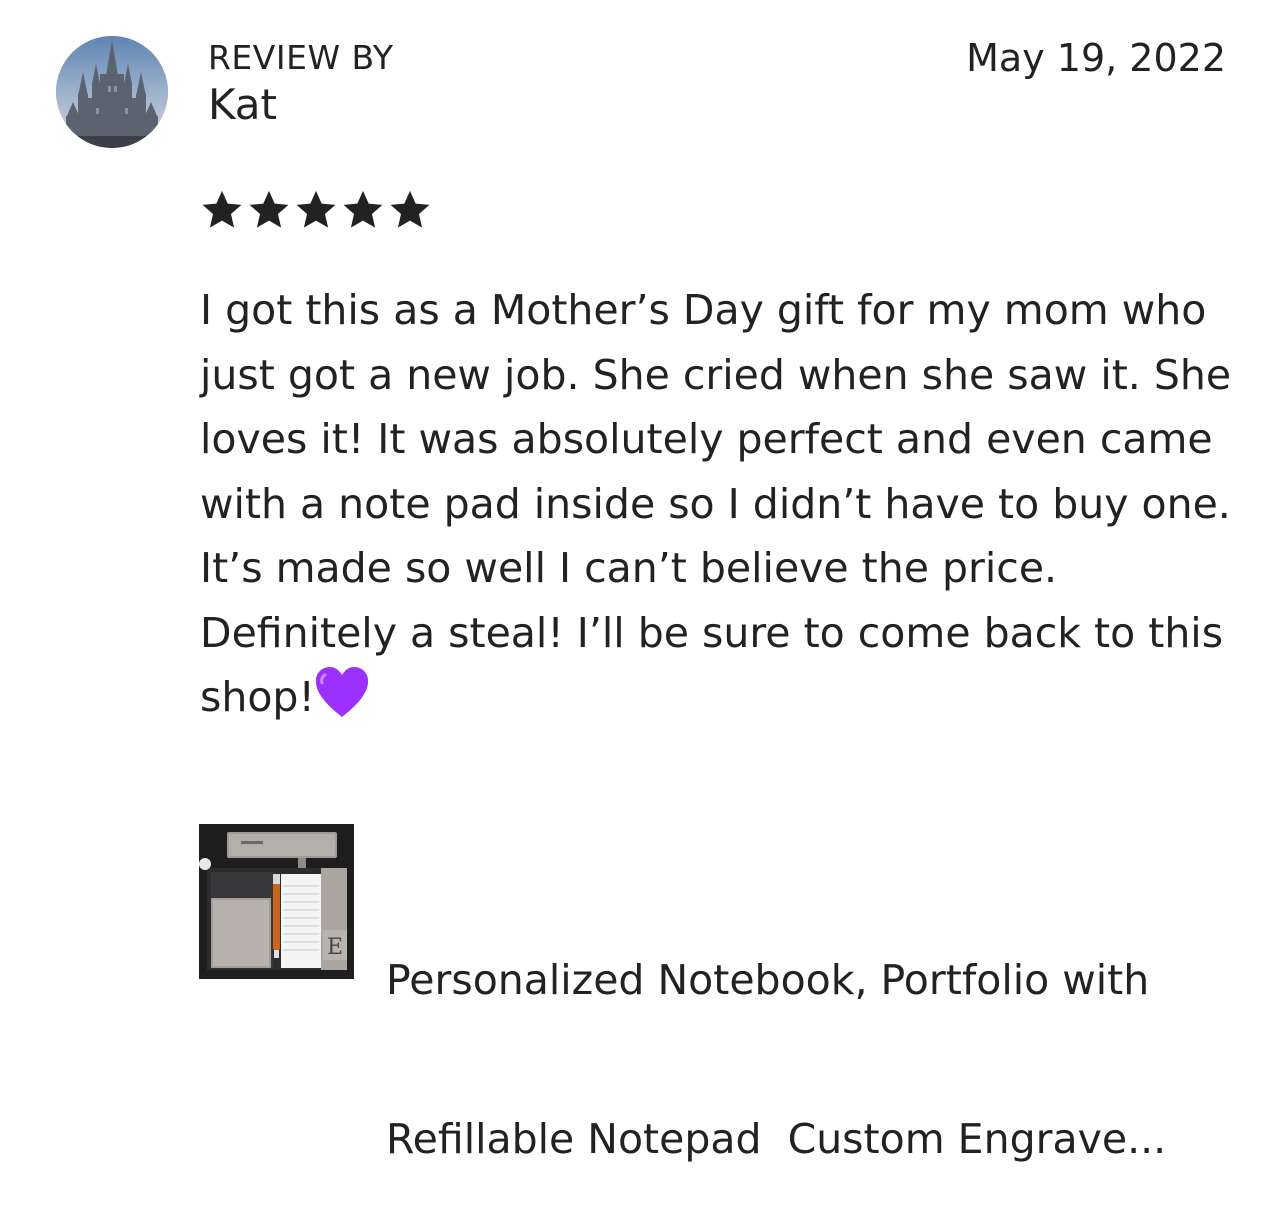 This screenshot has width=1284, height=1219. Describe the element at coordinates (768, 980) in the screenshot. I see `product-title-line-1: Personalized Notebook, Portfolio with` at that location.